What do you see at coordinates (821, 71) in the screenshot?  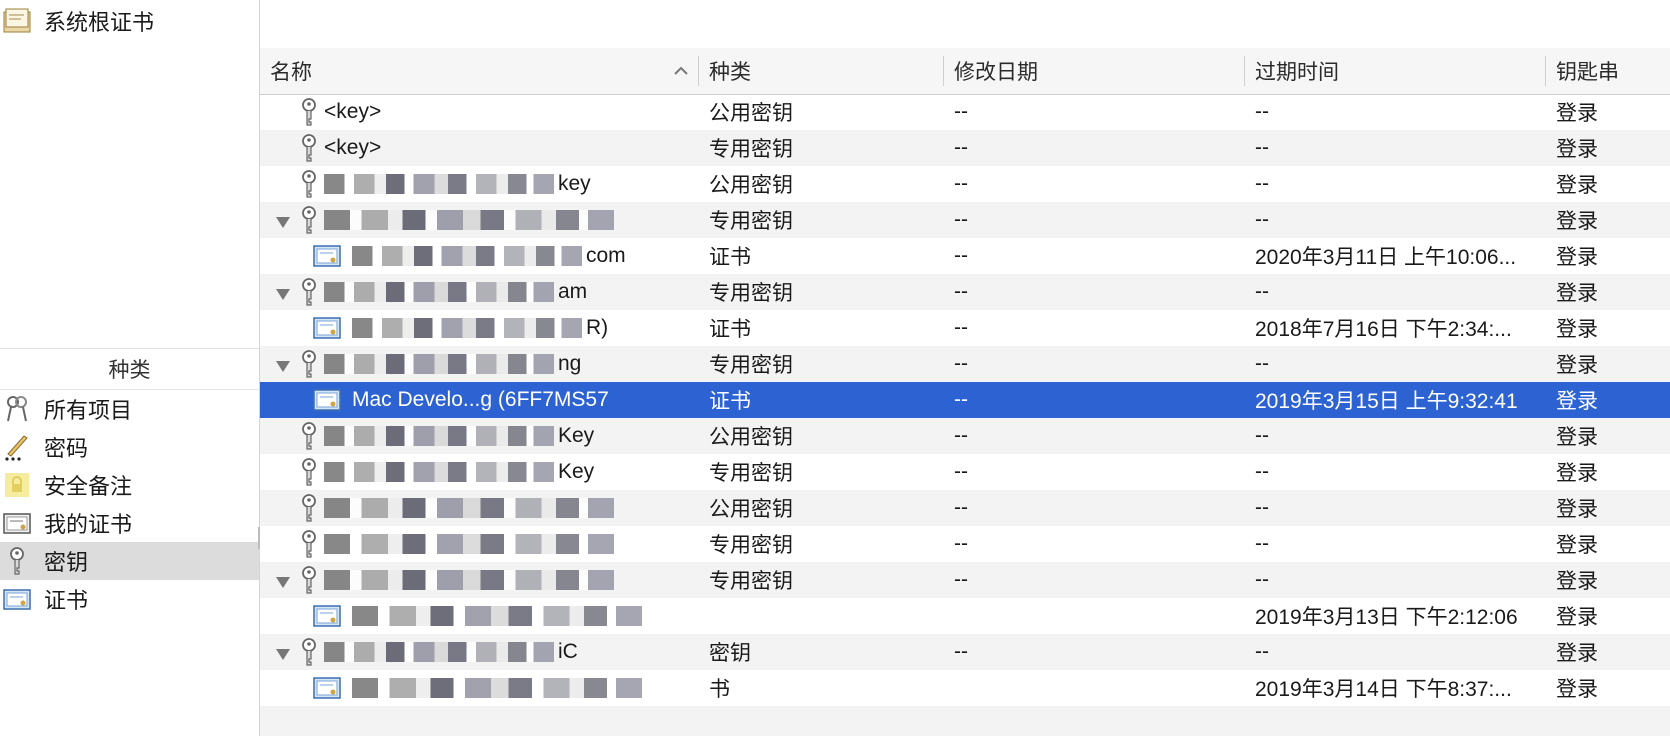 I see `column-header-kind: 种类` at bounding box center [821, 71].